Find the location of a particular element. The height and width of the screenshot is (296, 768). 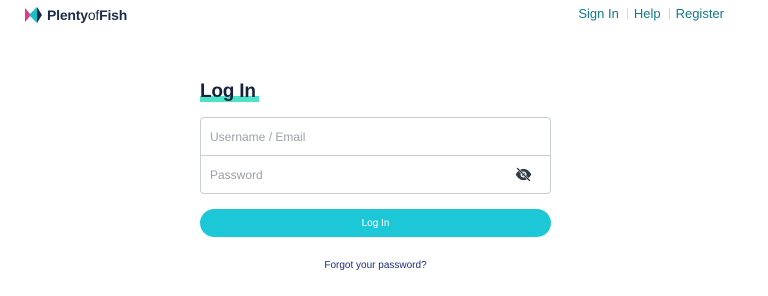

login-title-wrap: Log In is located at coordinates (229, 92).